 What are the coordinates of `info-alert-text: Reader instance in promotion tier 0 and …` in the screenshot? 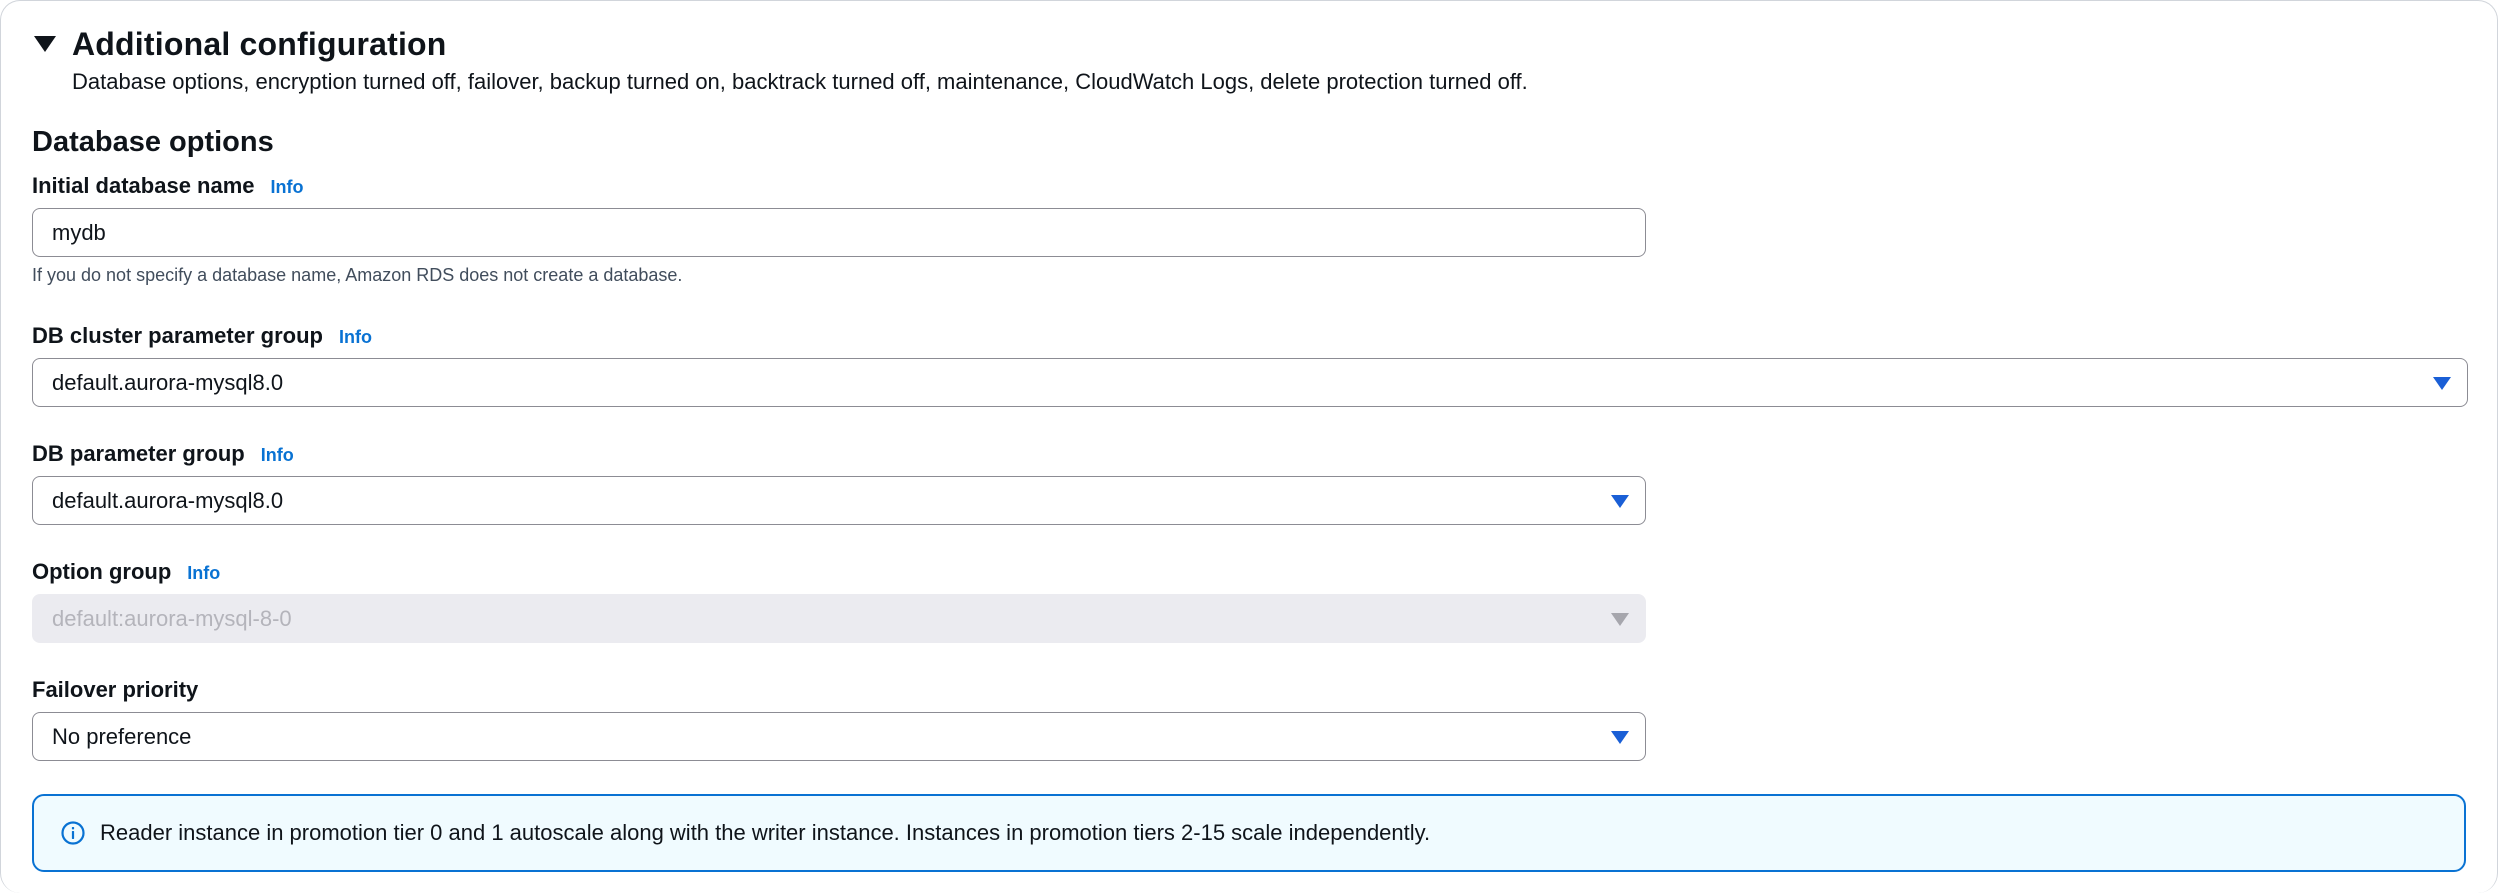 It's located at (765, 832).